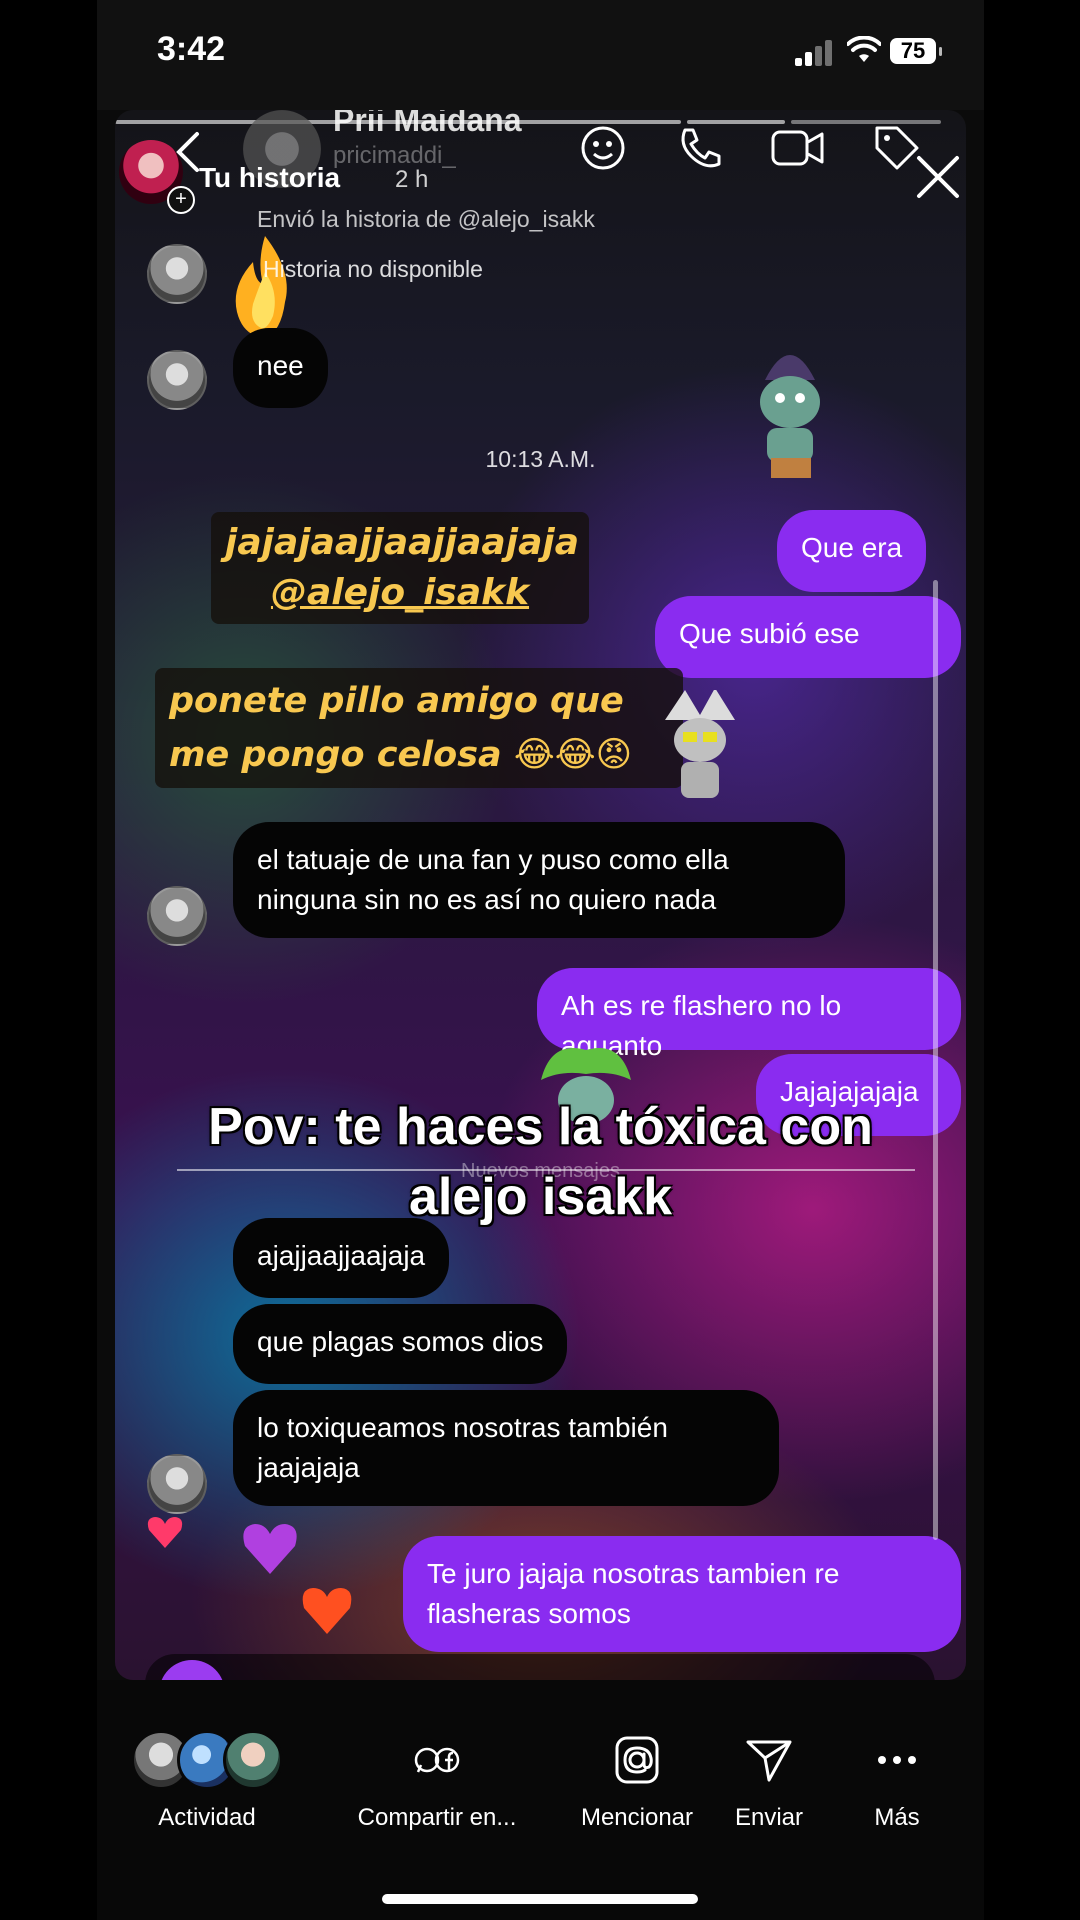 The image size is (1080, 1920). Describe the element at coordinates (808, 637) in the screenshot. I see `message-outgoing: Que subió ese` at that location.